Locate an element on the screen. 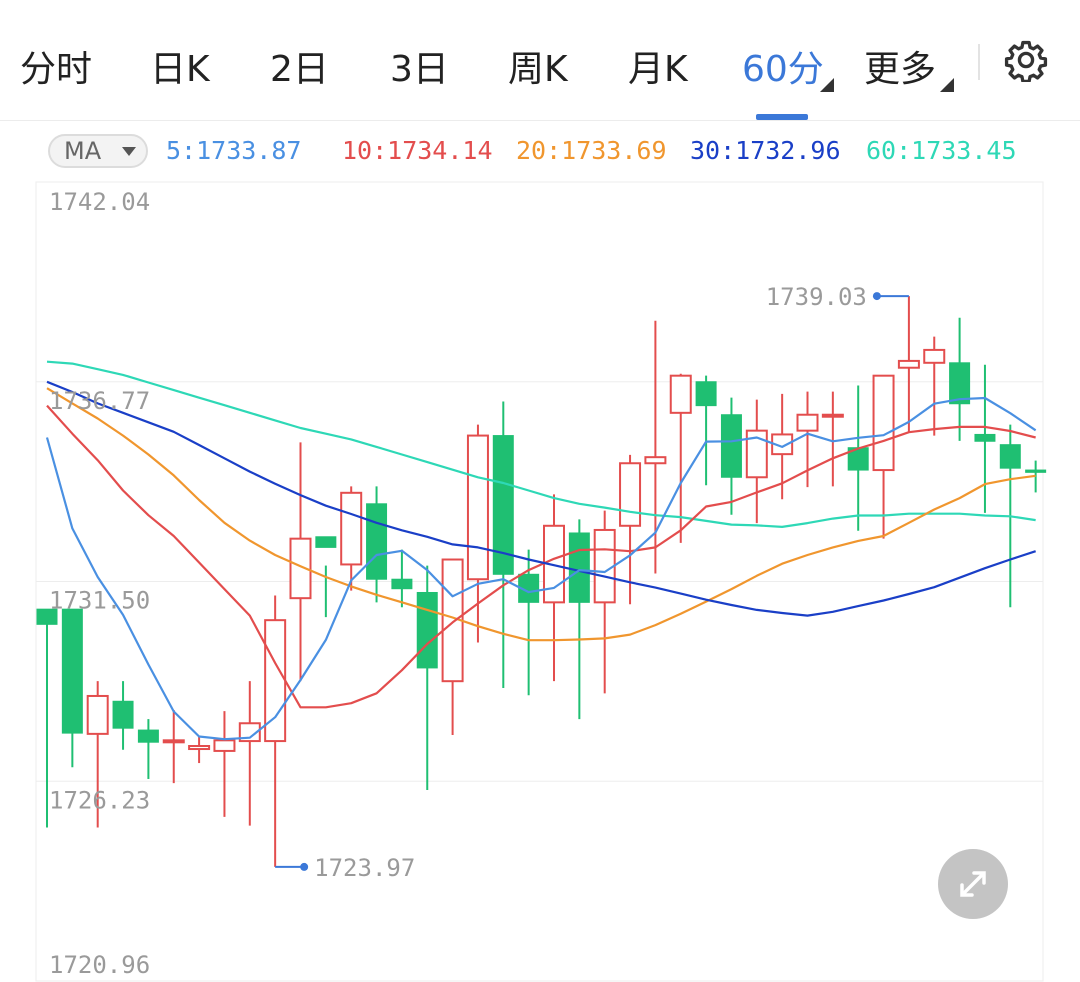 The image size is (1080, 982). expand-button is located at coordinates (973, 884).